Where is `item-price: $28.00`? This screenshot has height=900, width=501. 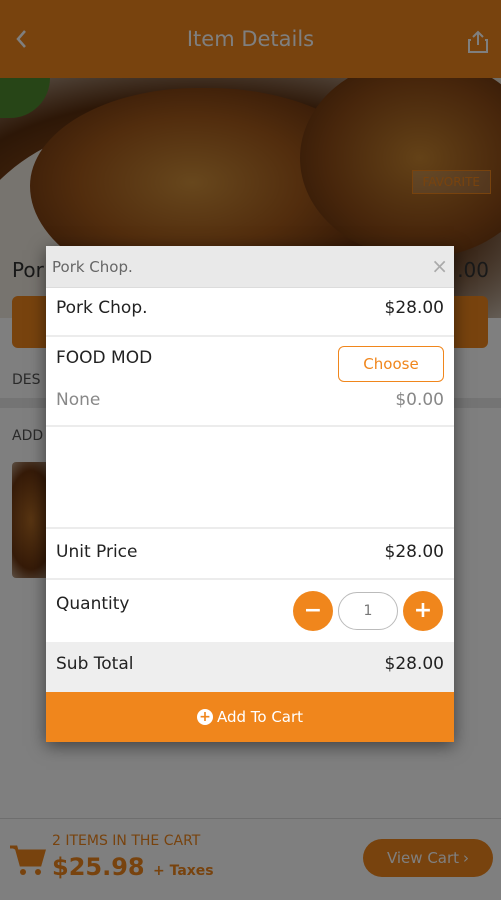 item-price: $28.00 is located at coordinates (414, 308).